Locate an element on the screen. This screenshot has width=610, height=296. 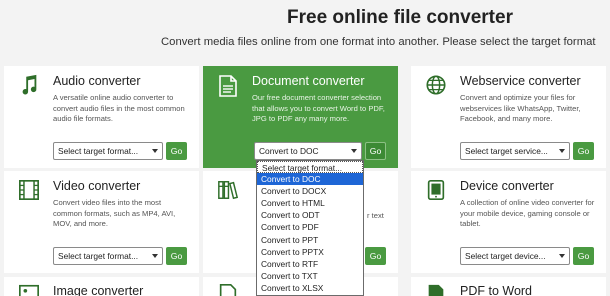
tablet-icon is located at coordinates (436, 190).